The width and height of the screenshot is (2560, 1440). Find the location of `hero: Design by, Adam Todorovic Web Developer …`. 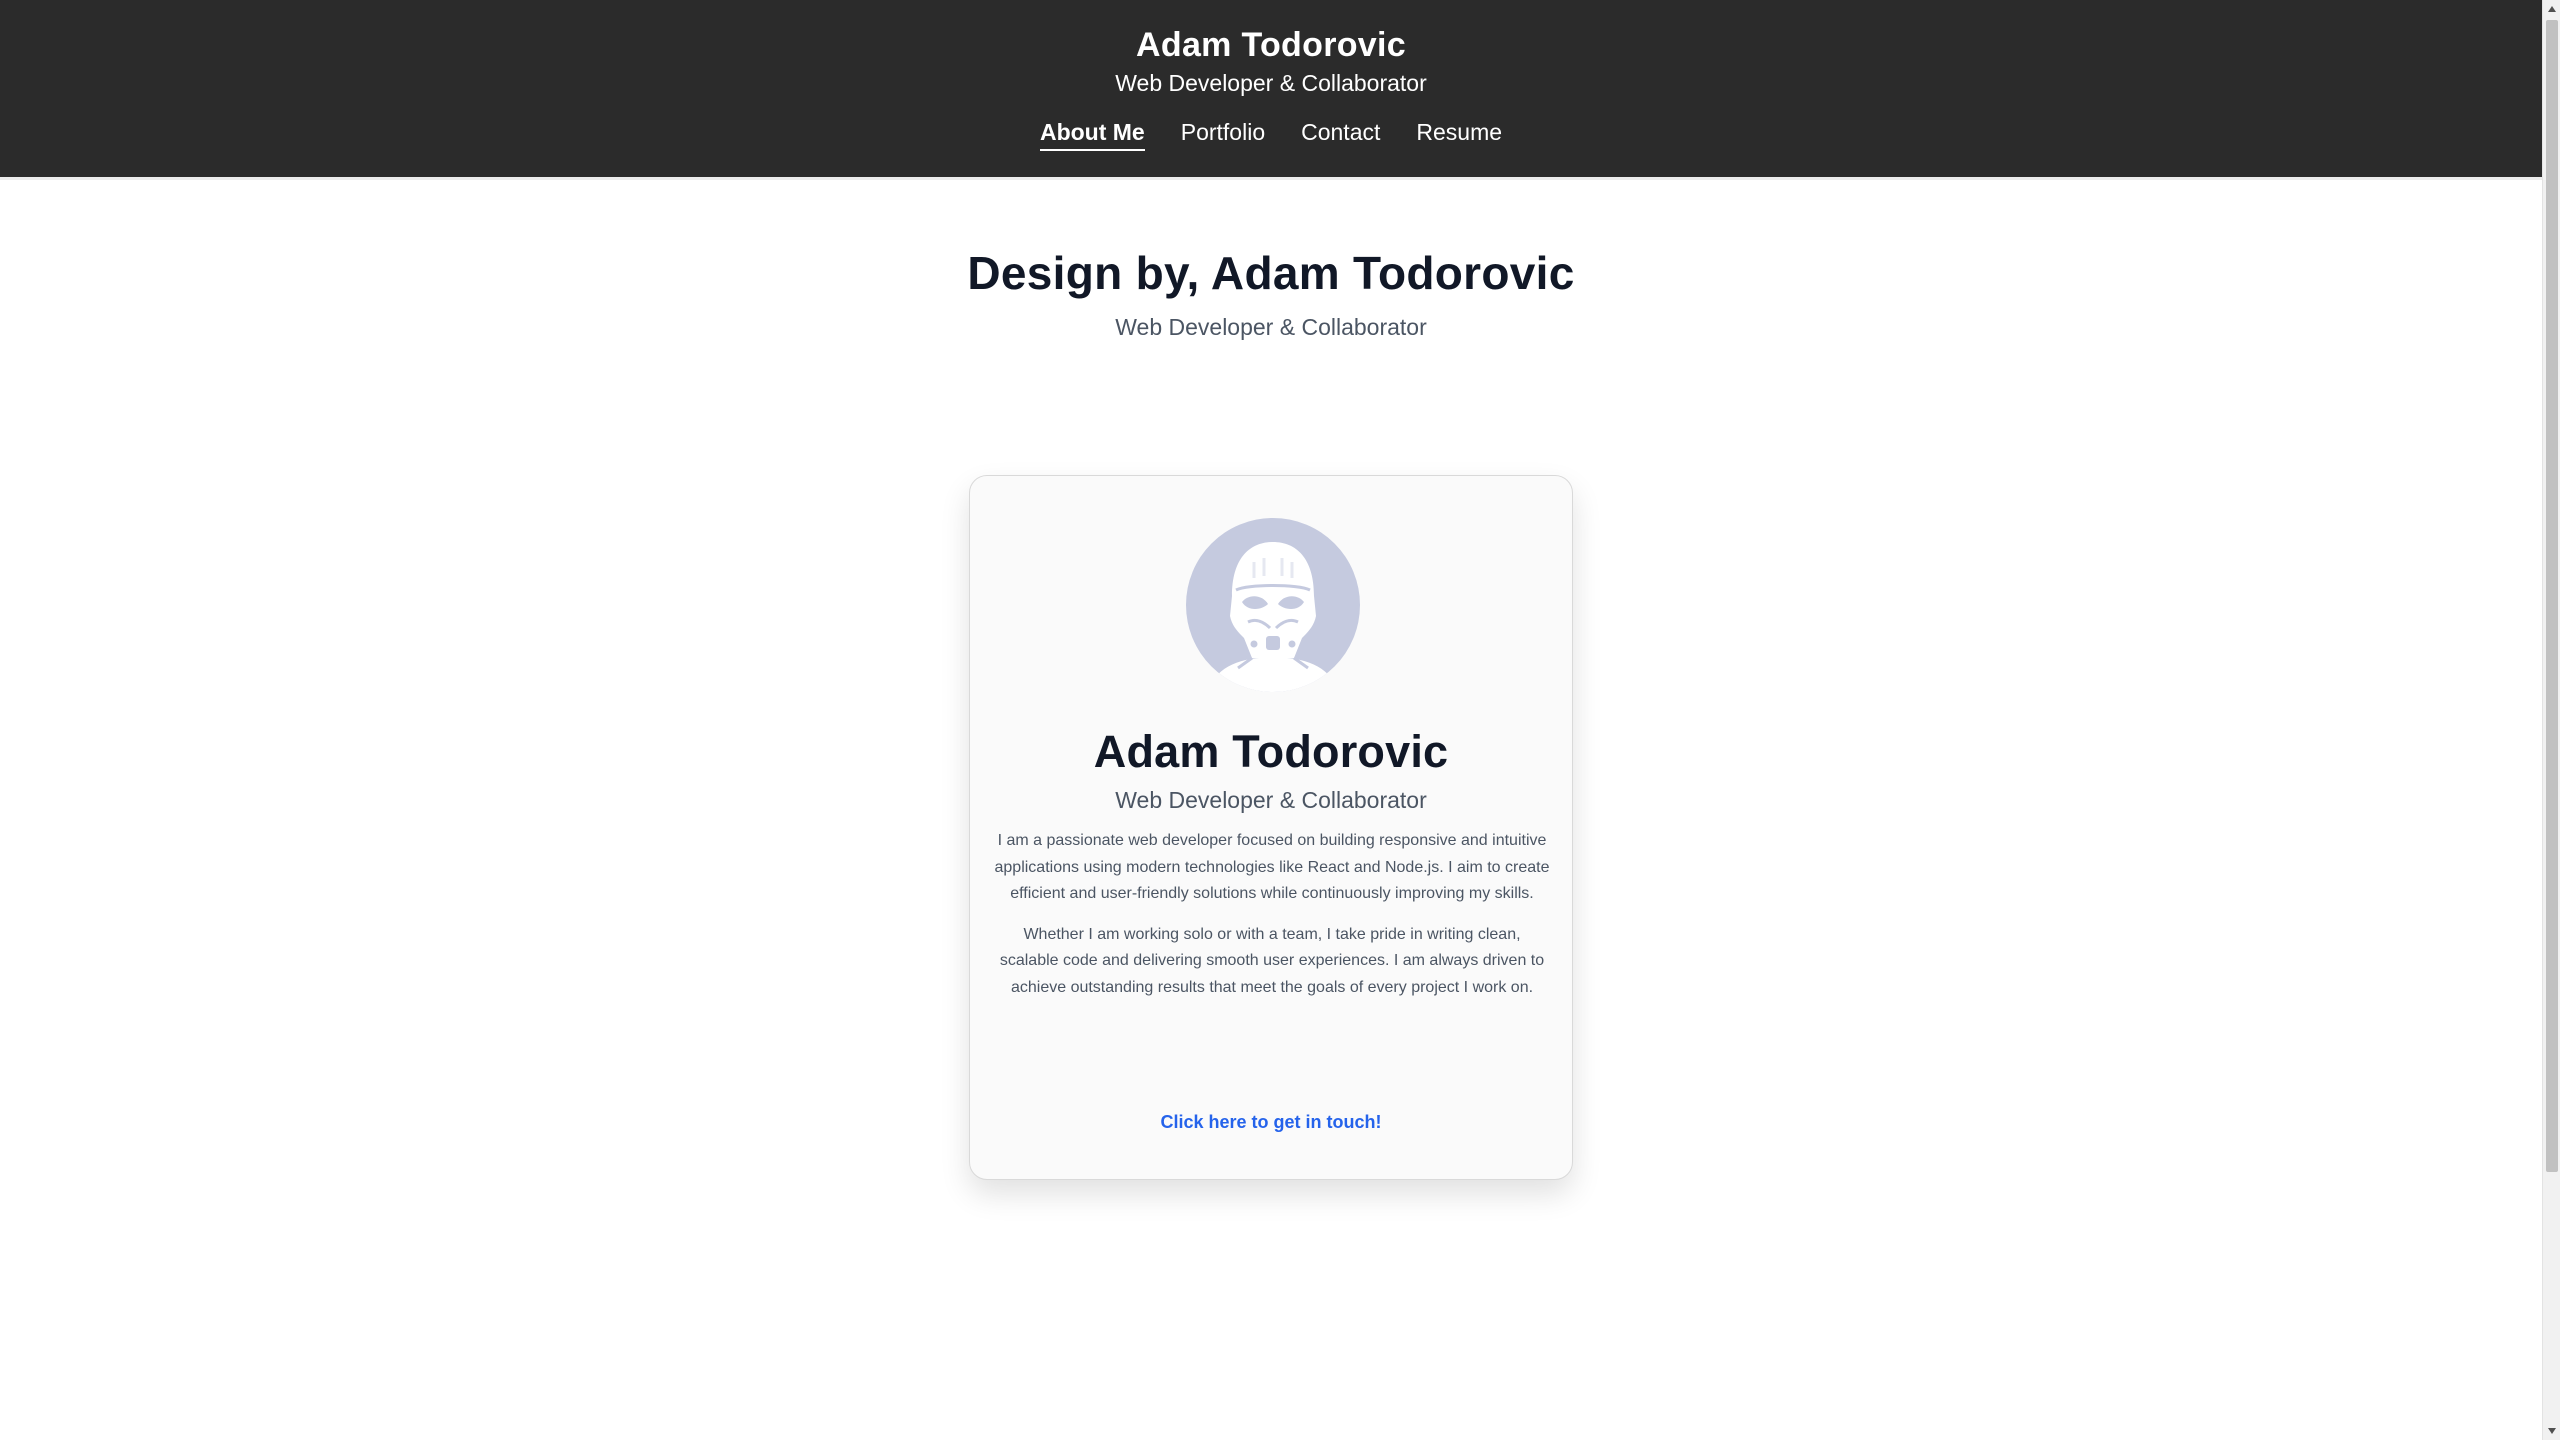

hero: Design by, Adam Todorovic Web Developer … is located at coordinates (1271, 293).